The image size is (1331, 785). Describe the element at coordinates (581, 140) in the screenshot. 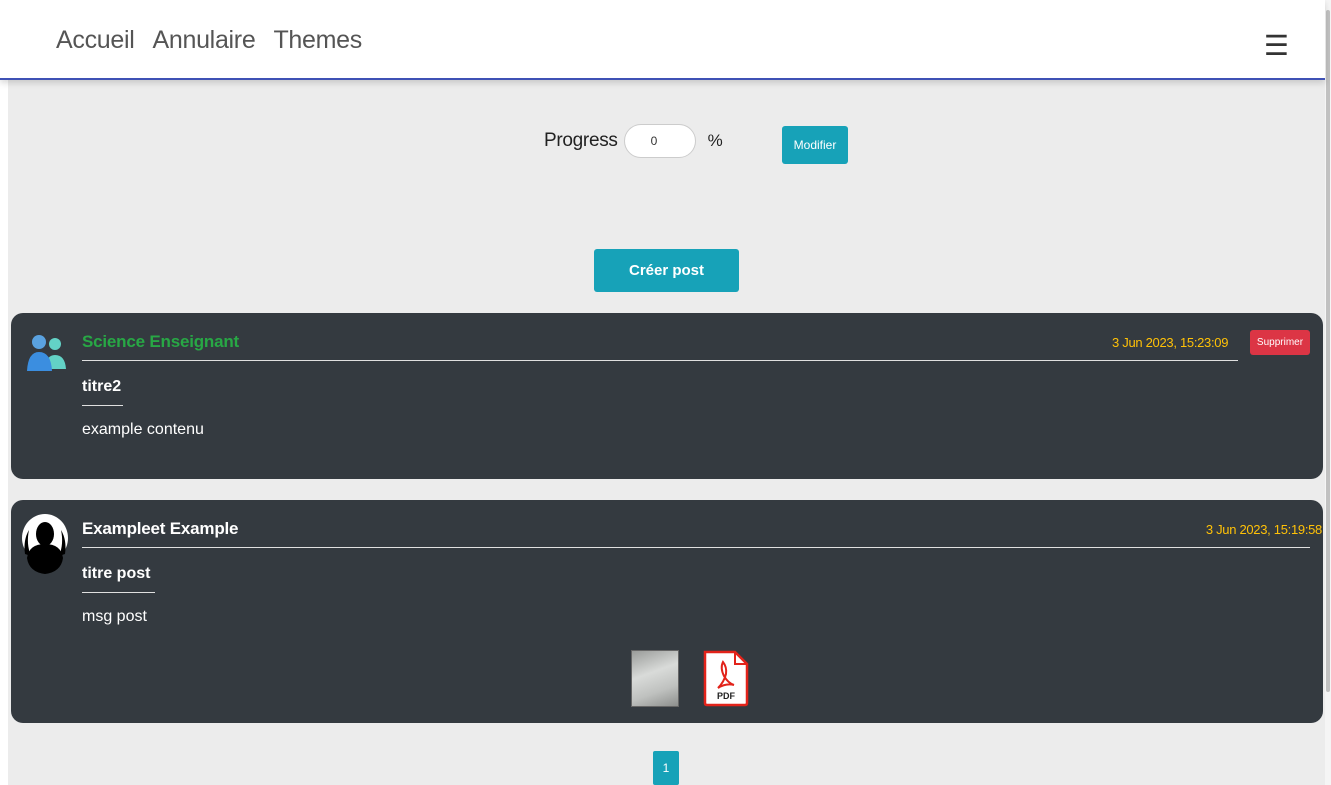

I see `progress-label: Progress` at that location.